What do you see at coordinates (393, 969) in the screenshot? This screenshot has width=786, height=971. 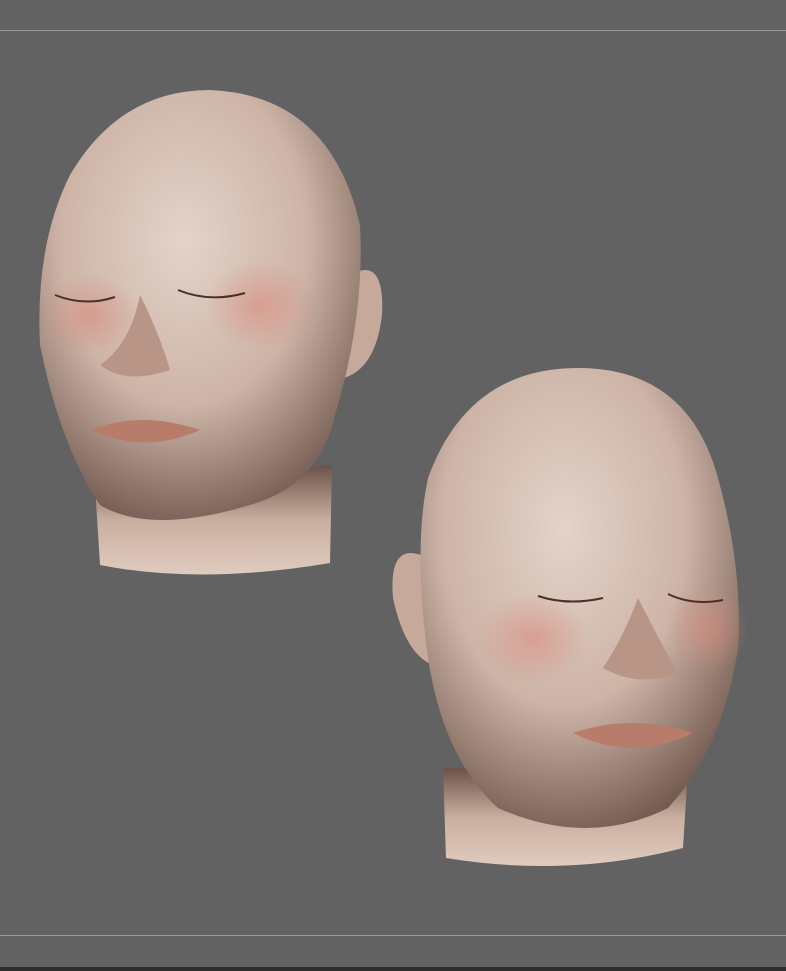 I see `bottom-bar` at bounding box center [393, 969].